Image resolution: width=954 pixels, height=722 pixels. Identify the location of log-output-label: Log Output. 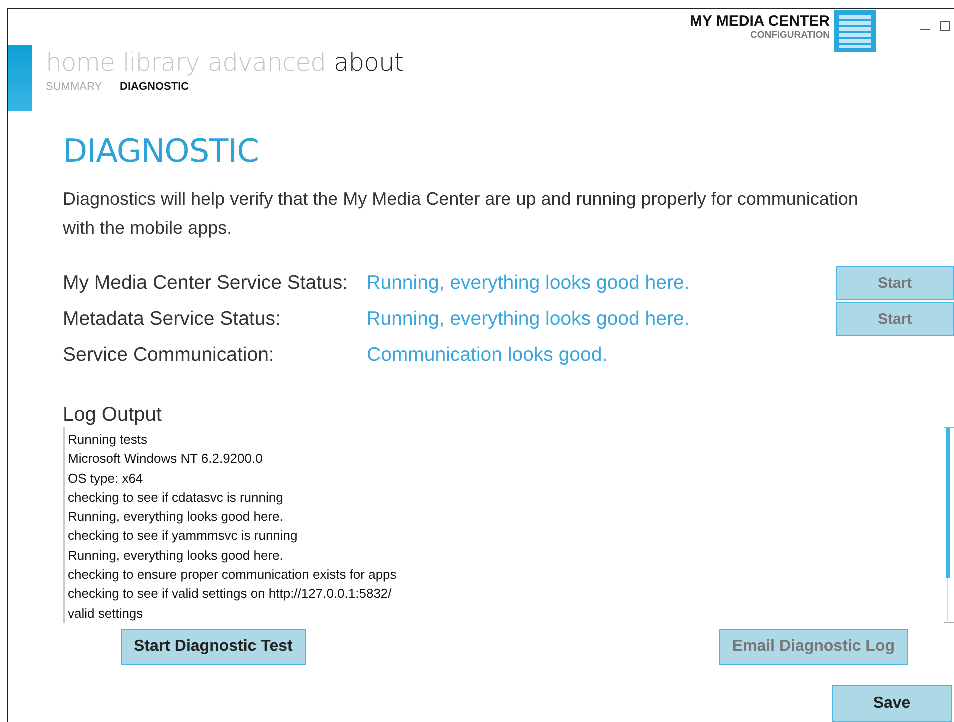
(113, 415).